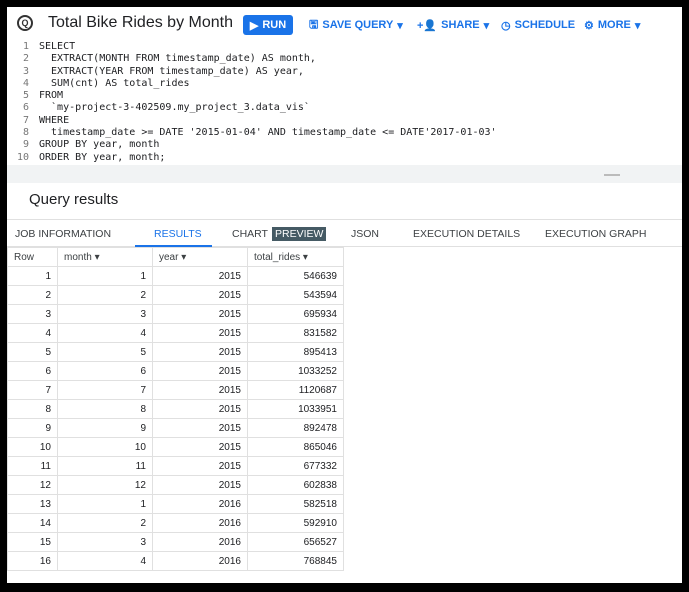 The height and width of the screenshot is (592, 689). Describe the element at coordinates (105, 466) in the screenshot. I see `table-cell: 11` at that location.